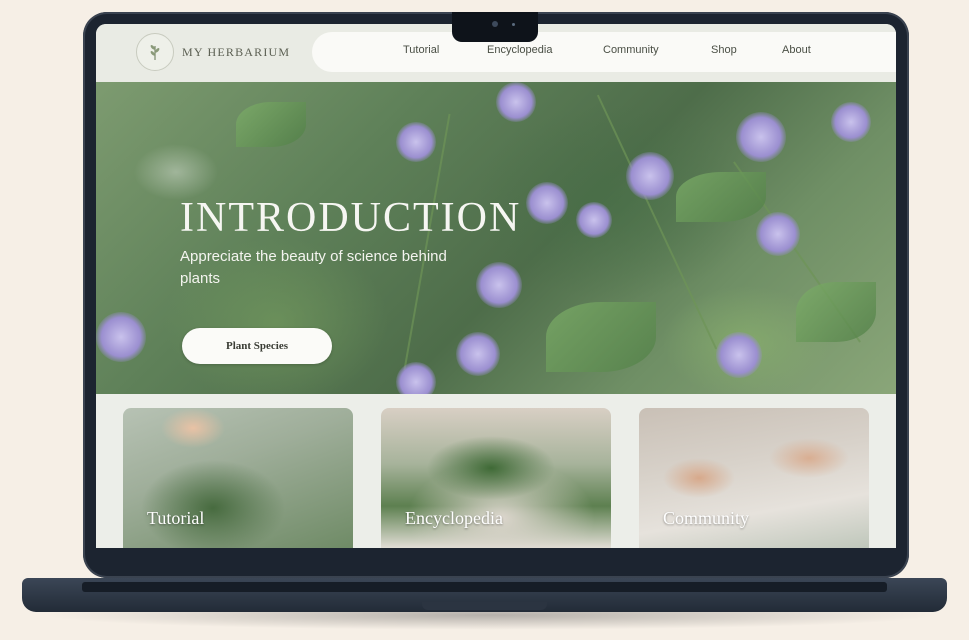 The image size is (969, 640). I want to click on leaf-sprig-icon, so click(155, 52).